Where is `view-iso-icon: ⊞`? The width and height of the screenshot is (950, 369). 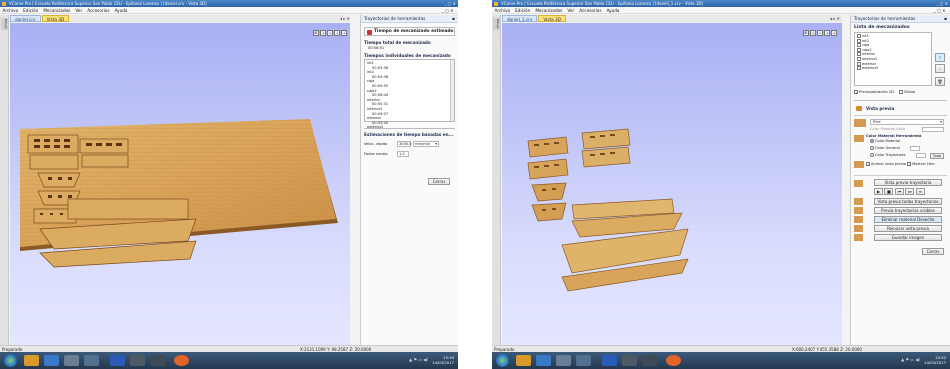
view-iso-icon: ⊞ is located at coordinates (316, 33).